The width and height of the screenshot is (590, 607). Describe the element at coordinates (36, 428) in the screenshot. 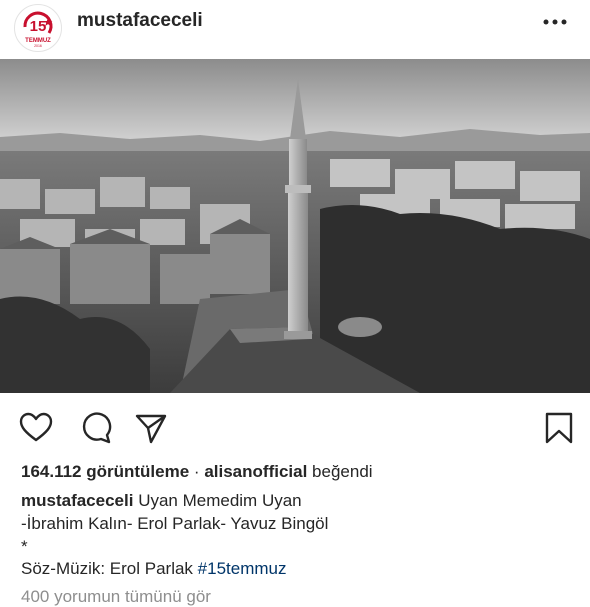

I see `heart-outline-icon` at that location.